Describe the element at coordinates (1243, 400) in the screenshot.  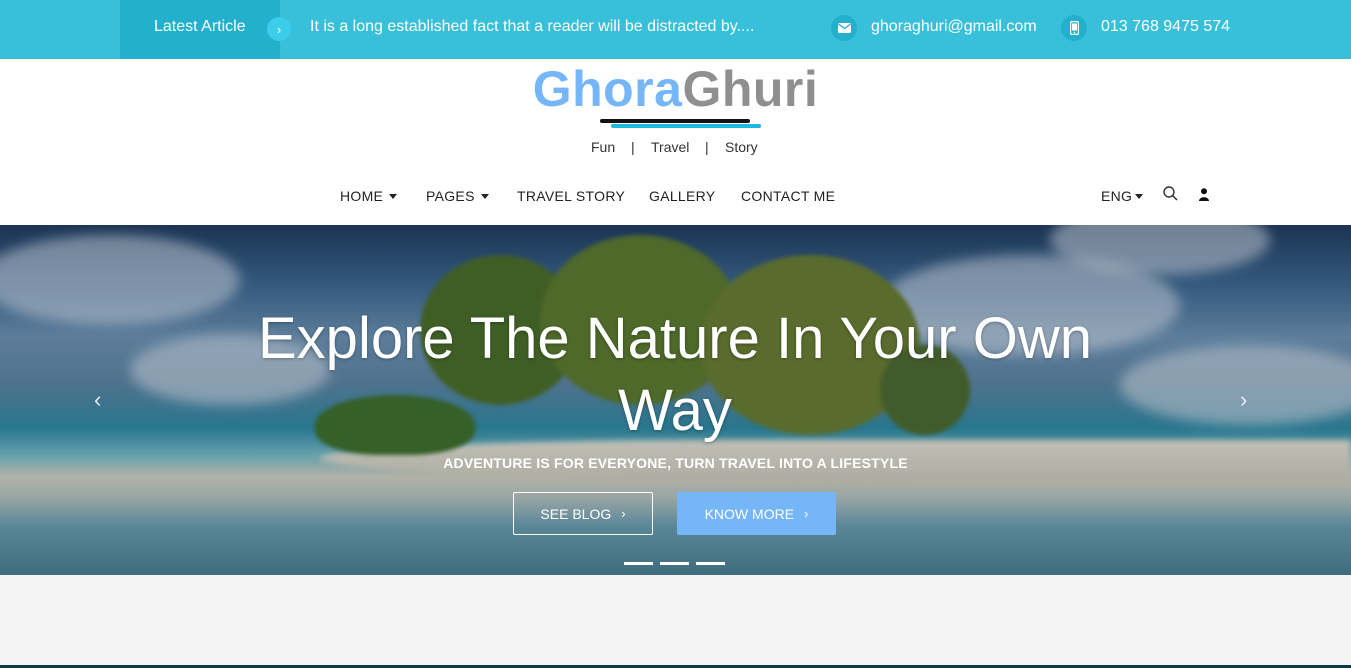
I see `carousel-next-button: ›` at that location.